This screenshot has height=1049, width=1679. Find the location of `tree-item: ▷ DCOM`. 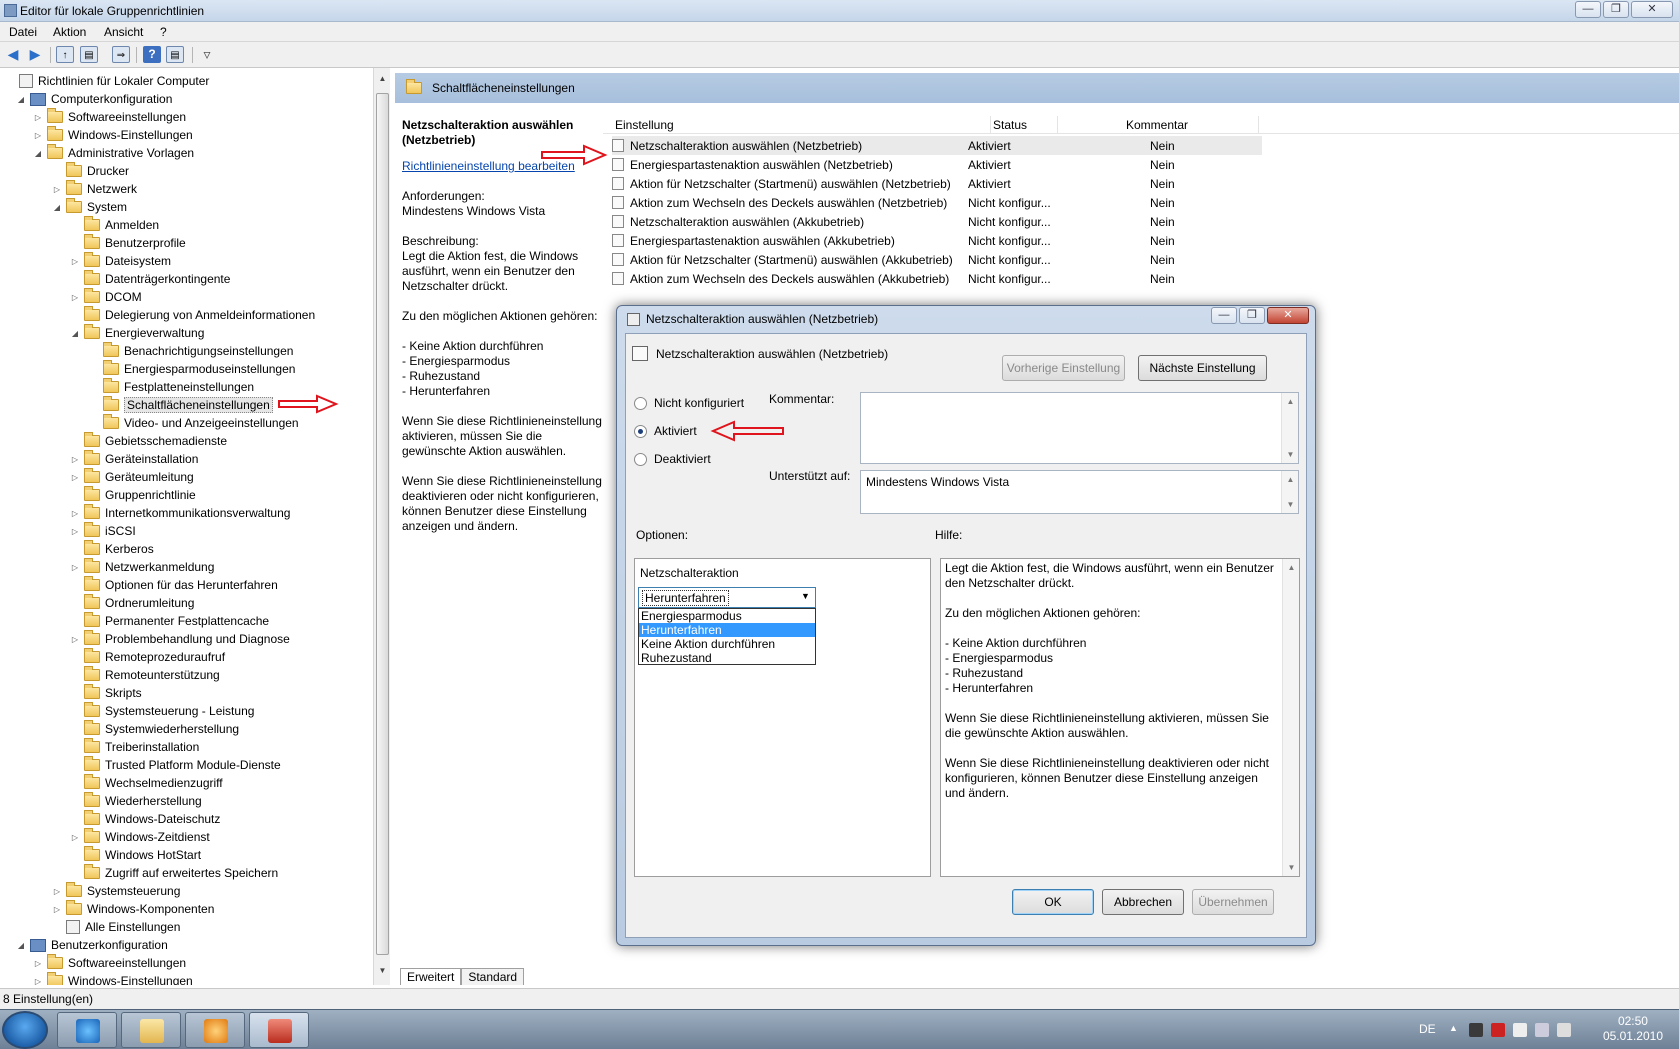

tree-item: ▷ DCOM is located at coordinates (106, 297).